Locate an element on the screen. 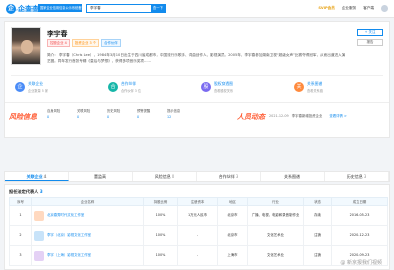 Image resolution: width=394 pixels, height=270 pixels. company-cell: 李宇（北京）影视文化工作室 is located at coordinates (87, 235).